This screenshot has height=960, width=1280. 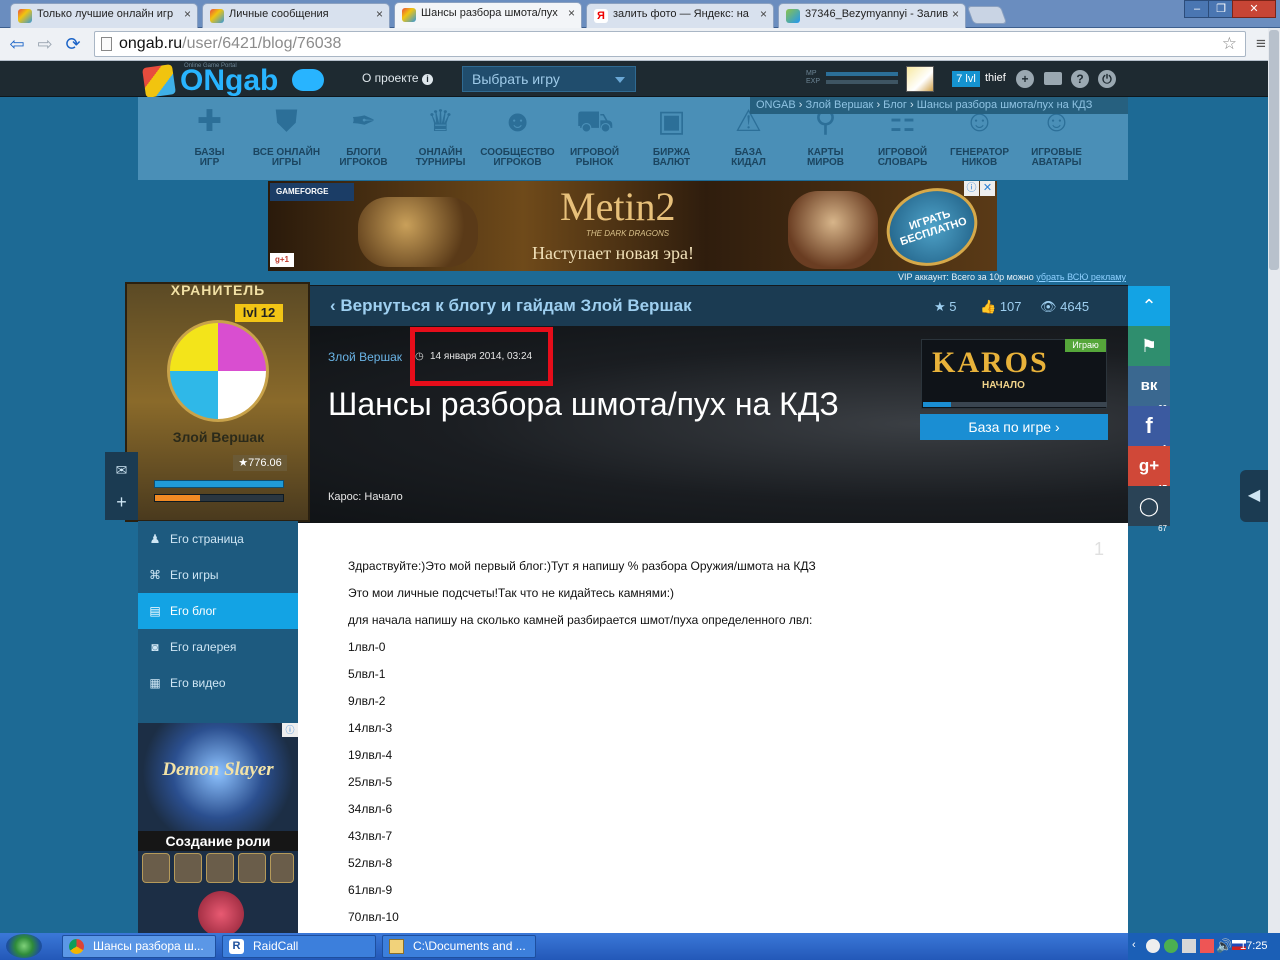 What do you see at coordinates (218, 539) in the screenshot?
I see `sidebar-item-profile: ♟ Его страница` at bounding box center [218, 539].